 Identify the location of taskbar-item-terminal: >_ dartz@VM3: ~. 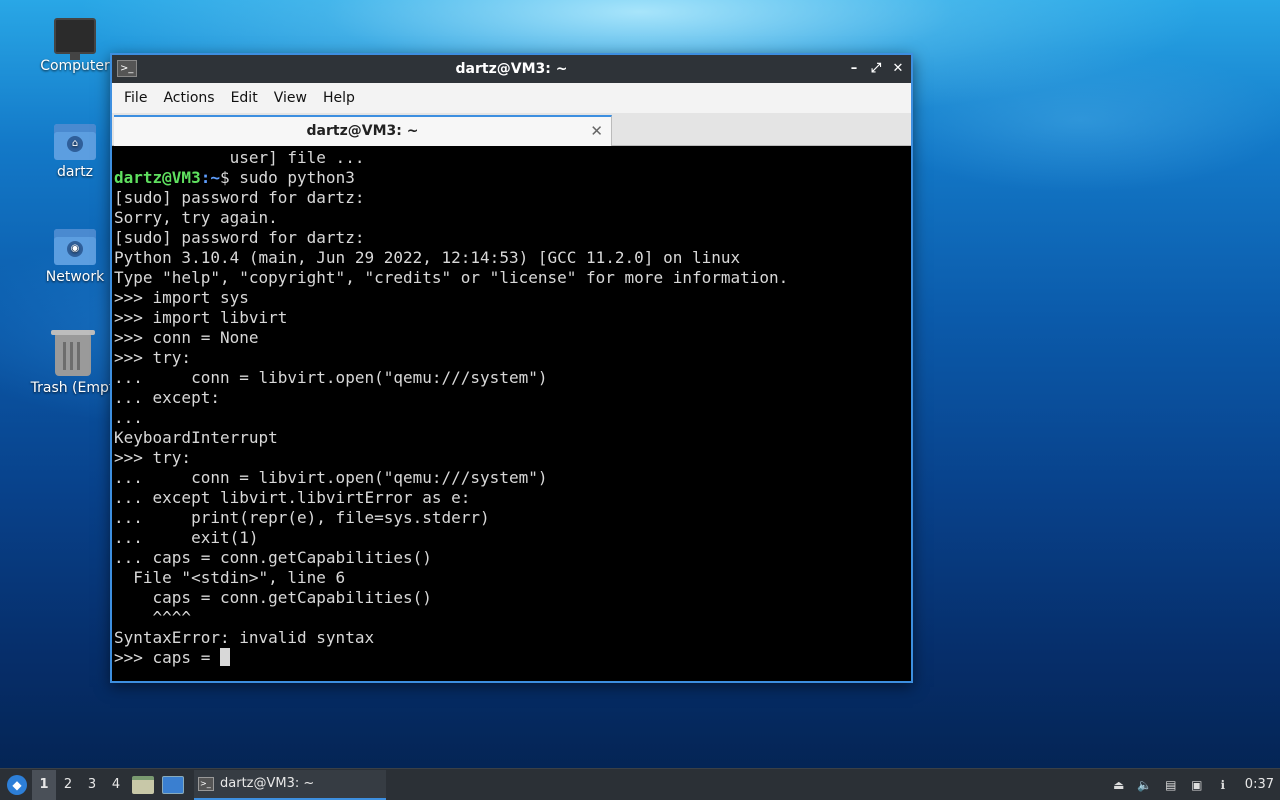
(290, 784).